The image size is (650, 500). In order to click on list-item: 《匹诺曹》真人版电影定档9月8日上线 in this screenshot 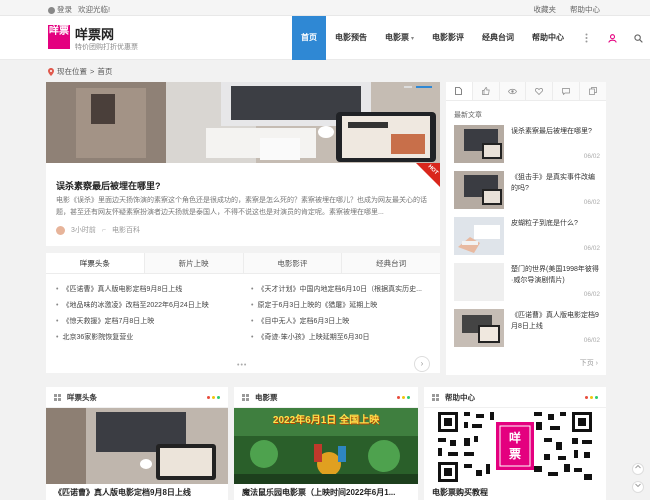, I will do `click(148, 289)`.